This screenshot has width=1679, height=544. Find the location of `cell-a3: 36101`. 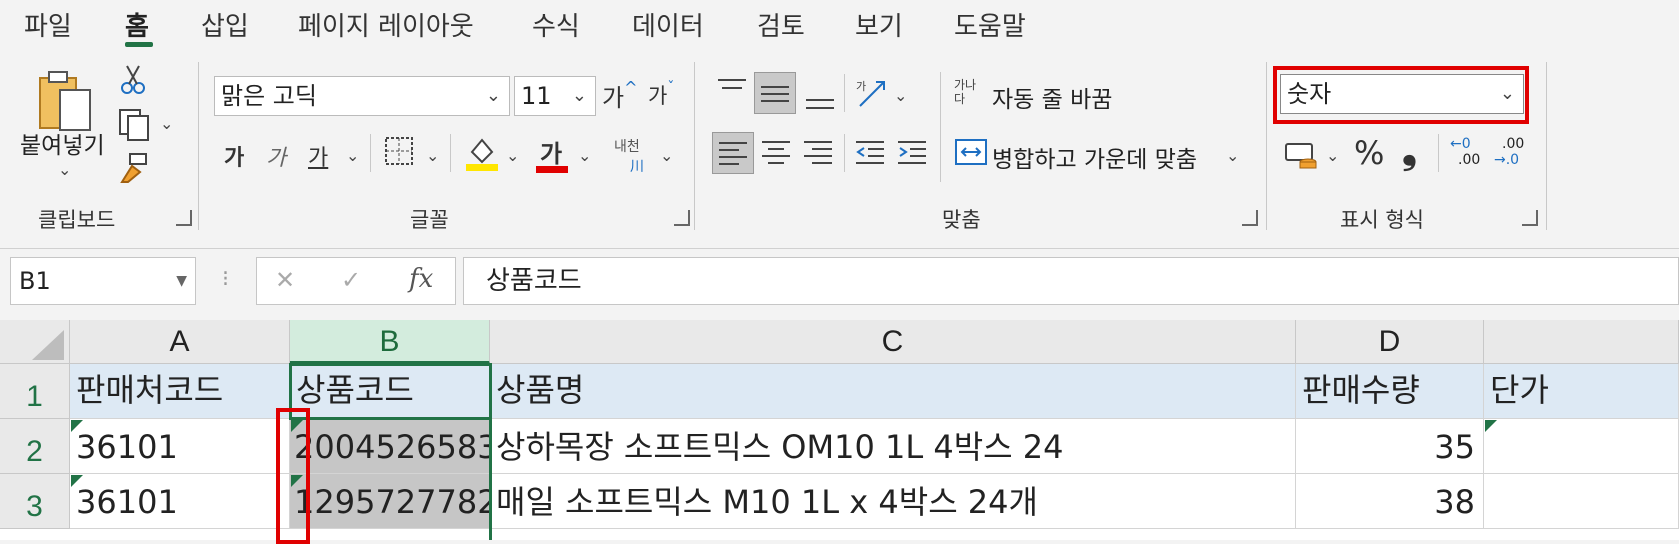

cell-a3: 36101 is located at coordinates (180, 501).